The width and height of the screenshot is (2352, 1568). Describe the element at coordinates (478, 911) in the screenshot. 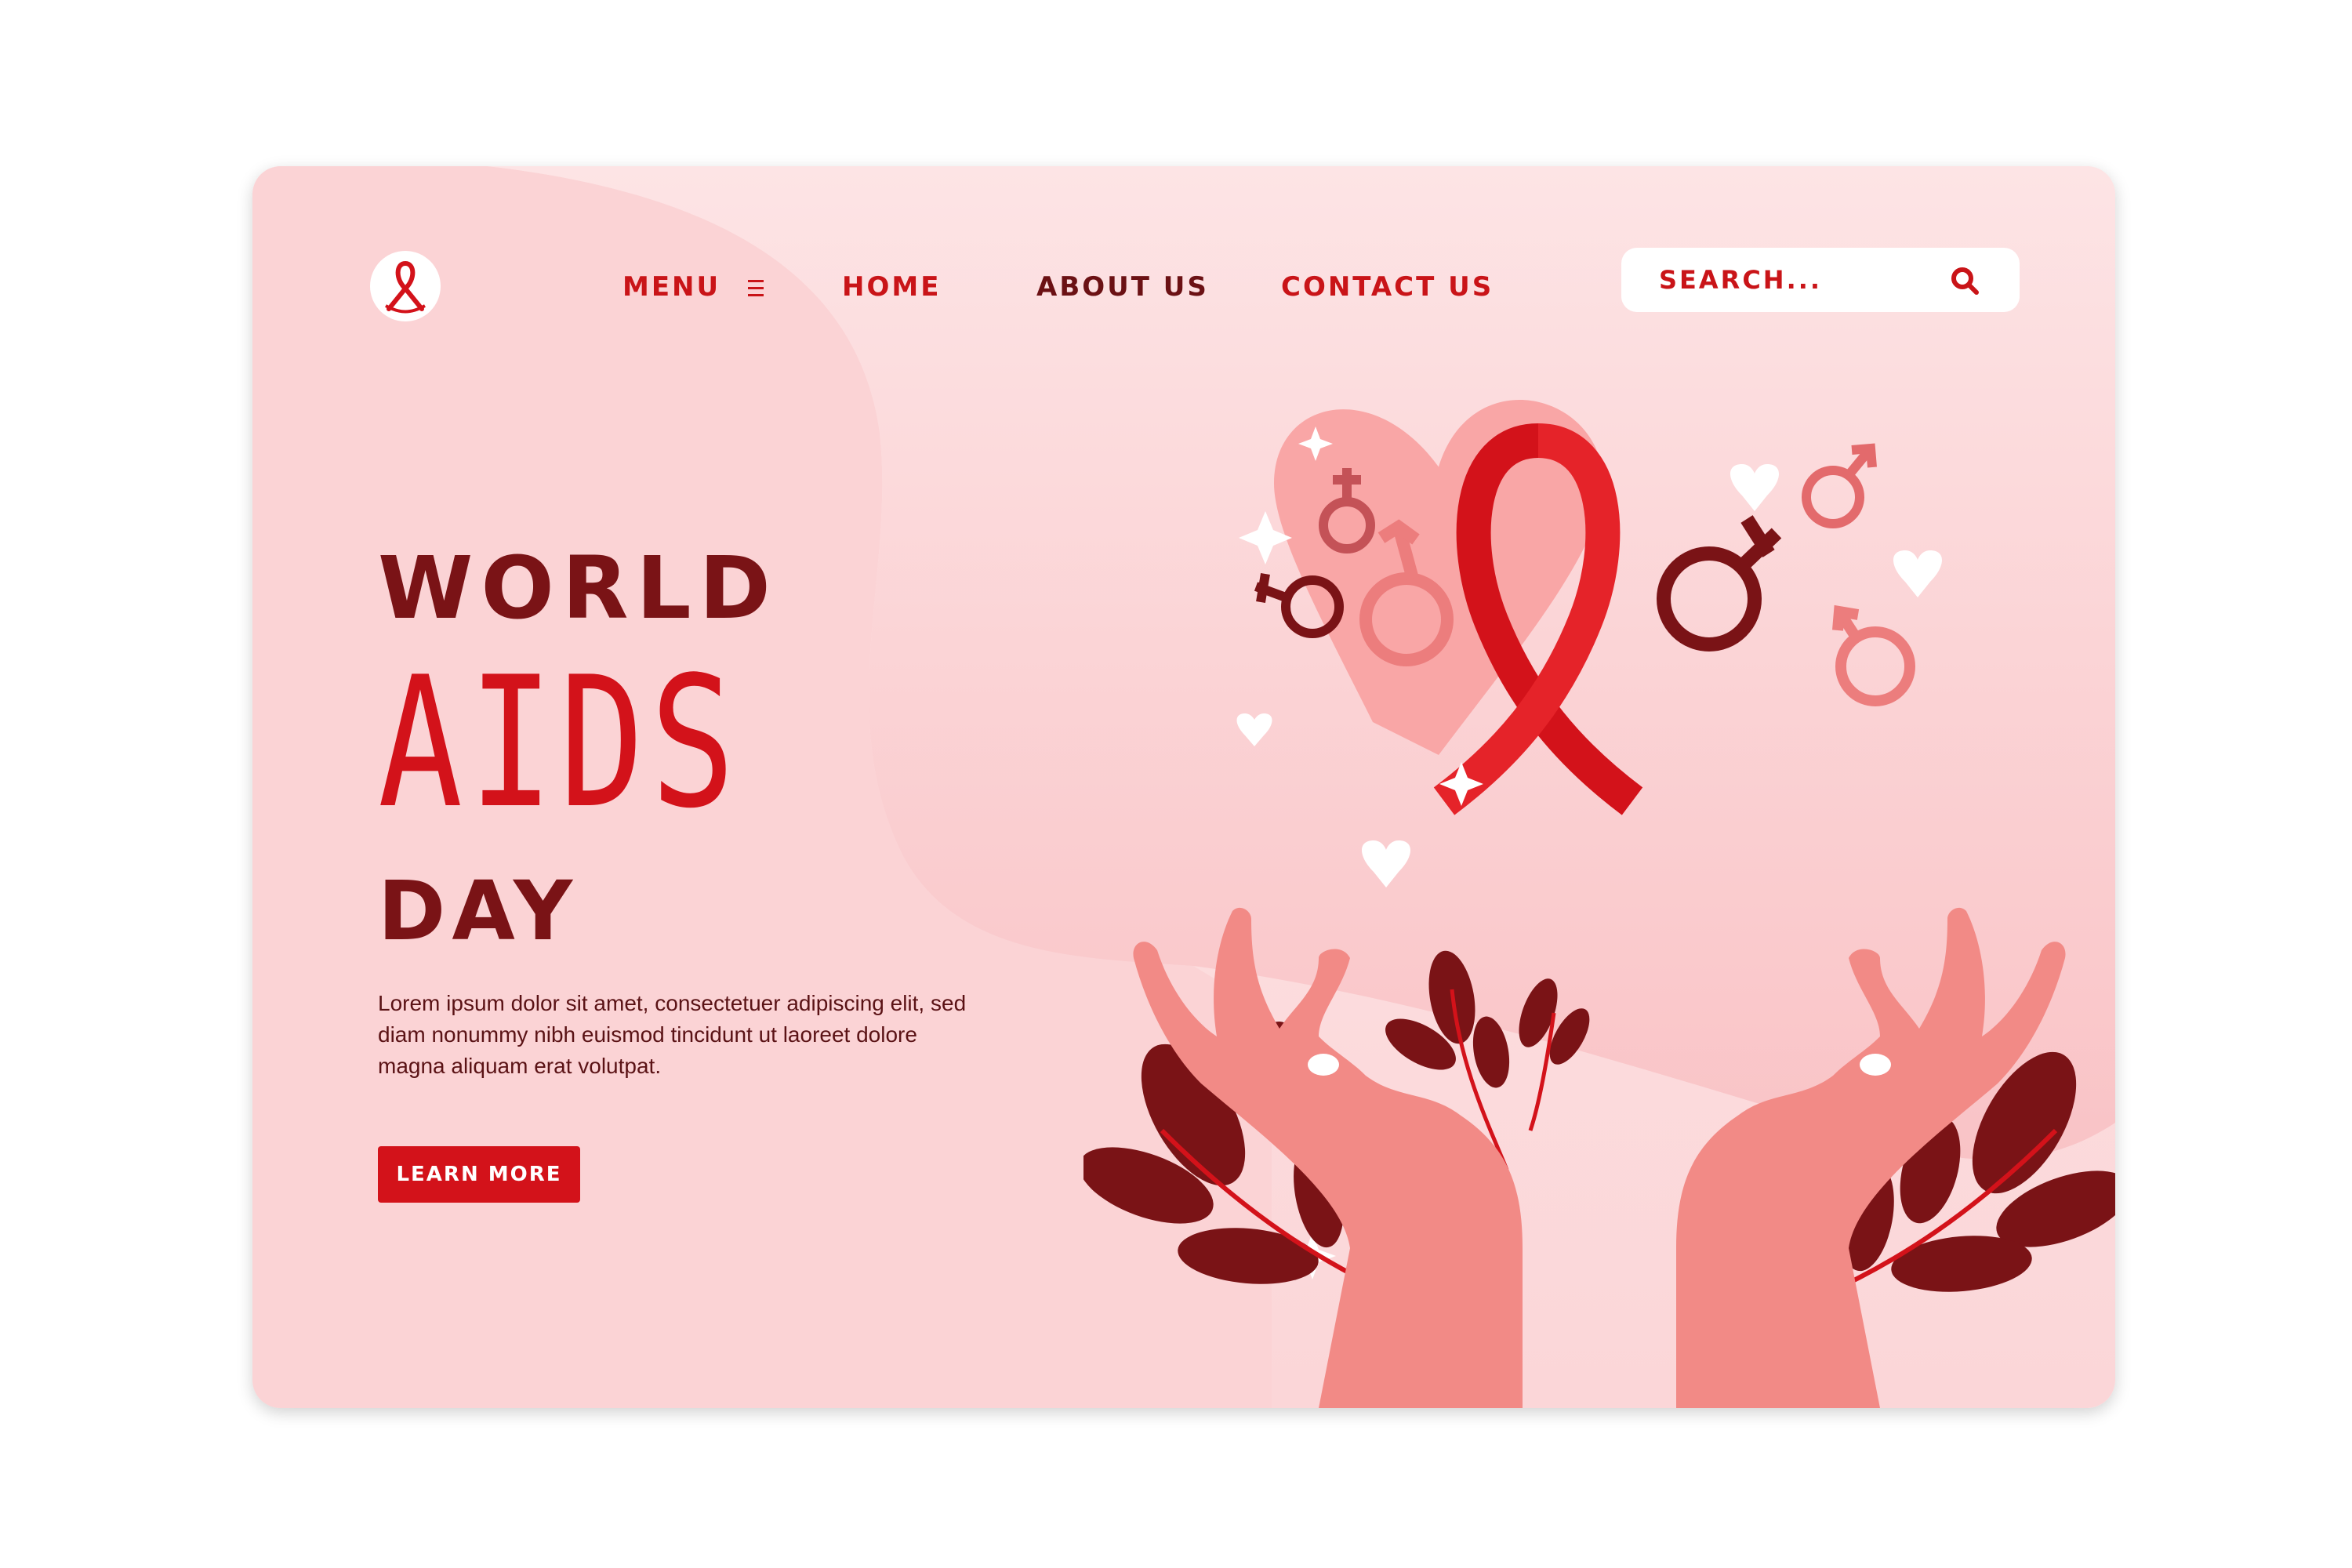

I see `hero-title-day: DAY` at that location.